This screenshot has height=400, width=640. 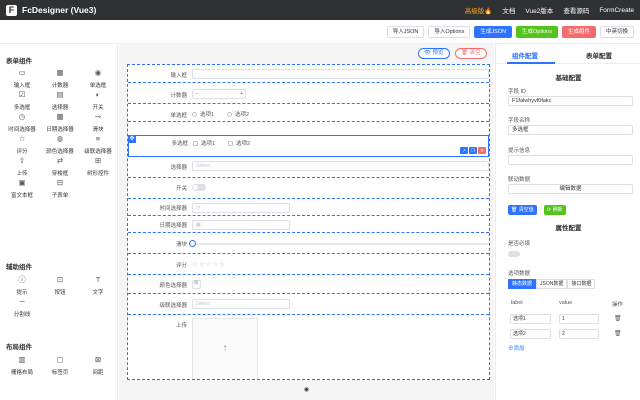 I want to click on component-item-0-1: ▦ 计数器, so click(x=60, y=78).